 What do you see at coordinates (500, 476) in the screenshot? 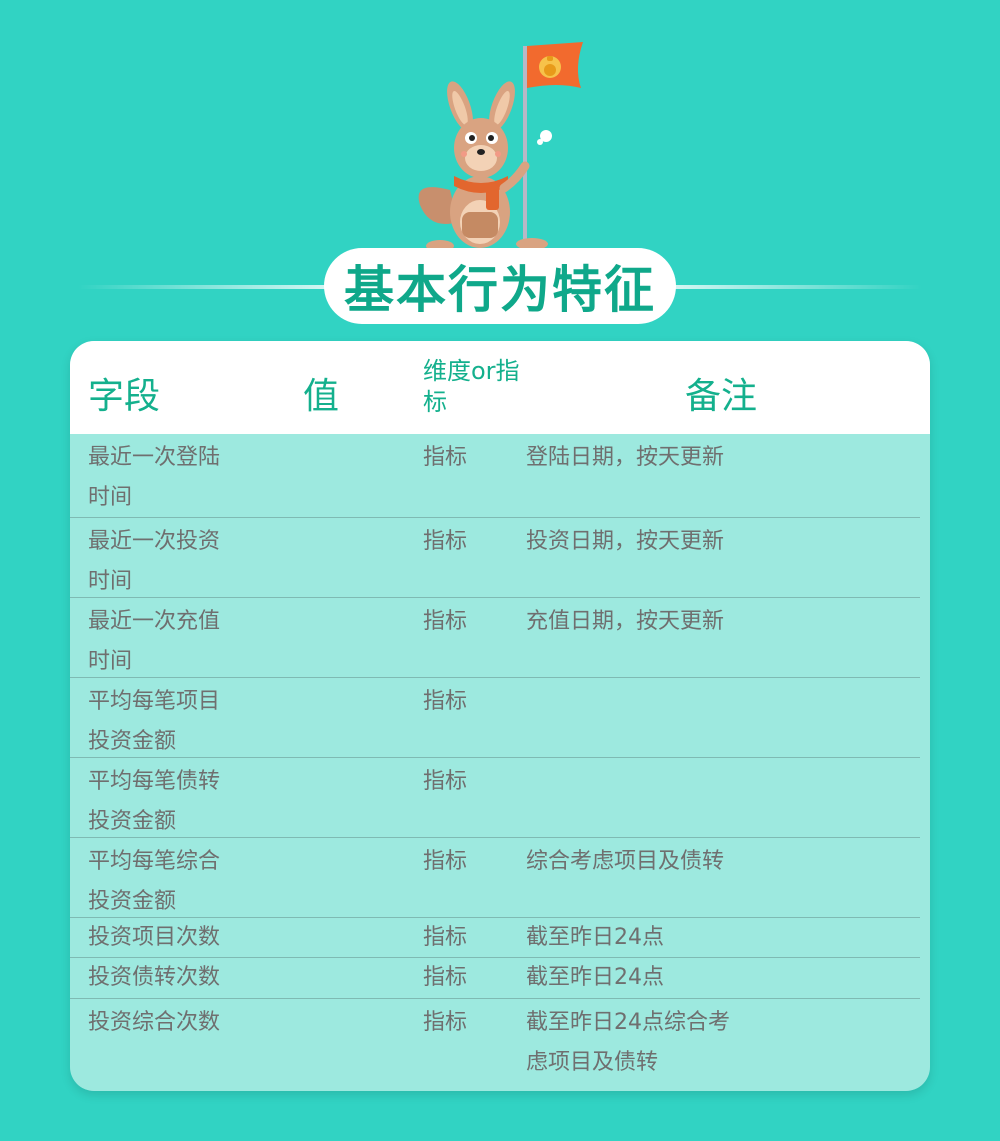
I see `table-row: 最近一次登陆时间 指标 登陆日期，按天更新` at bounding box center [500, 476].